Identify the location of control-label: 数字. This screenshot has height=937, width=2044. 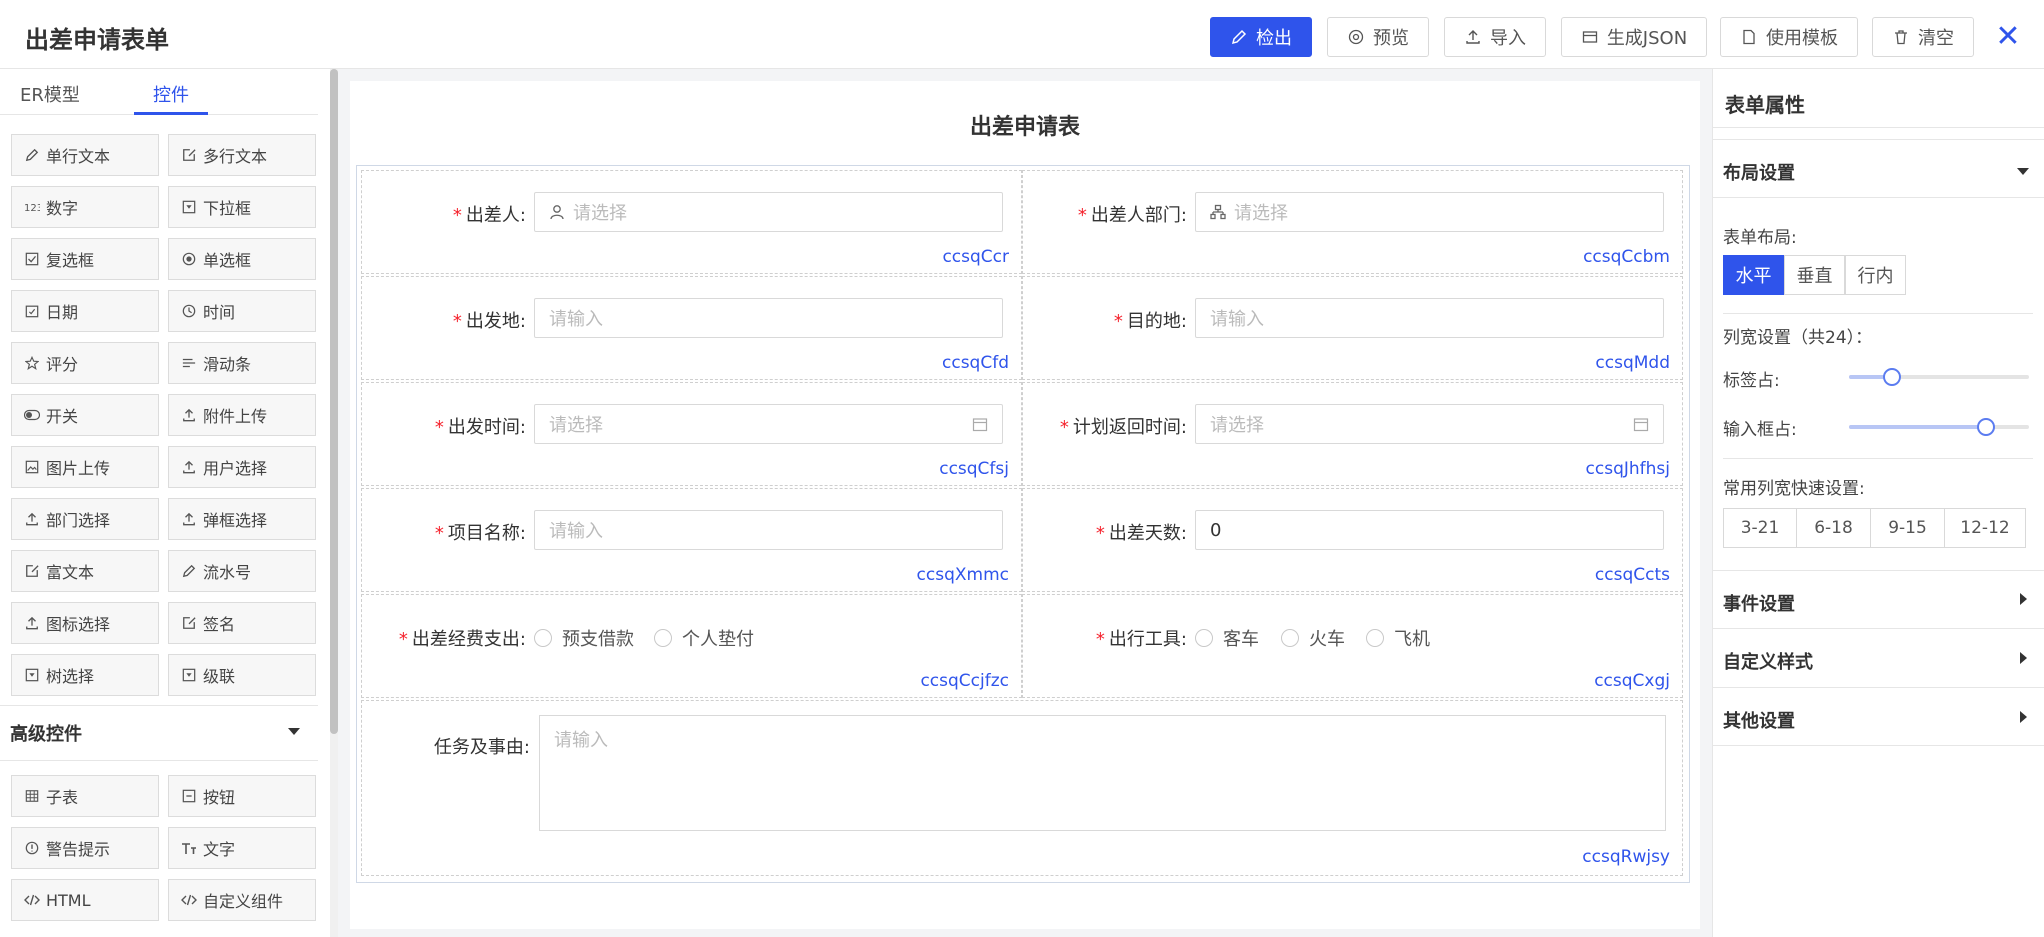
(62, 208).